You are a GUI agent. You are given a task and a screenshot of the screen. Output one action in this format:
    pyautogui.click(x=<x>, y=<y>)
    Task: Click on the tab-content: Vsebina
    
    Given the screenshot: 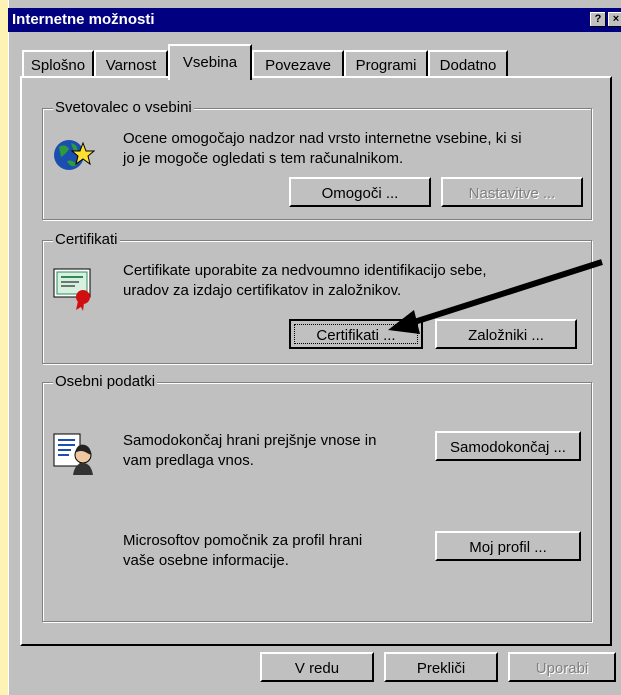 What is the action you would take?
    pyautogui.click(x=210, y=62)
    